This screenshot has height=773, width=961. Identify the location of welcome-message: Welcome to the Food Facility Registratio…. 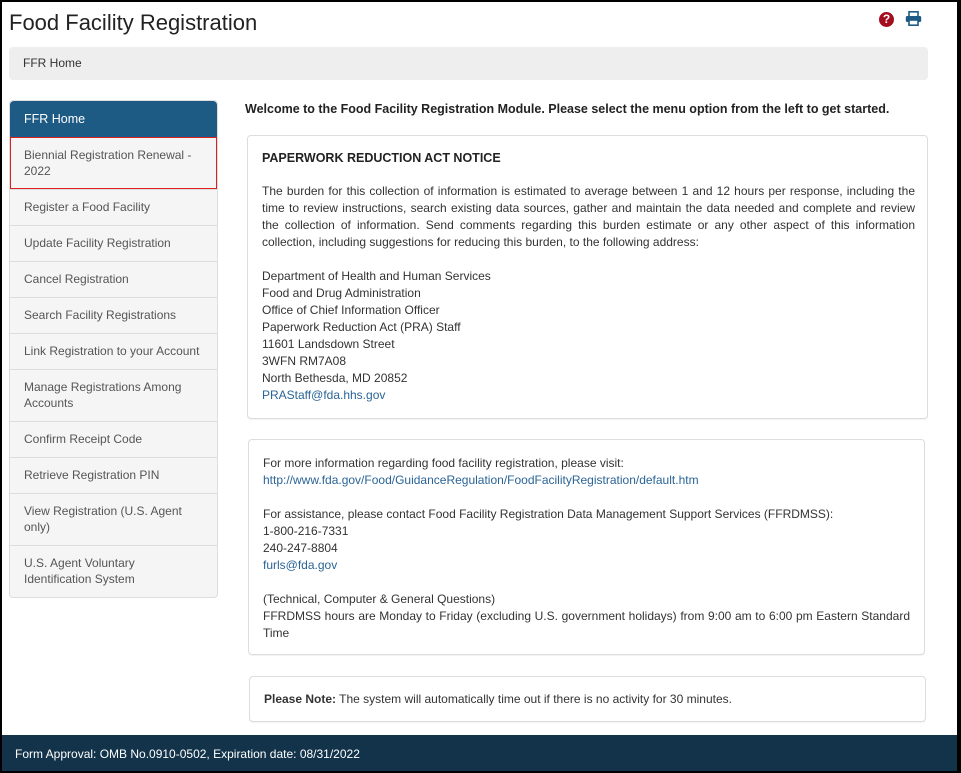
(567, 109).